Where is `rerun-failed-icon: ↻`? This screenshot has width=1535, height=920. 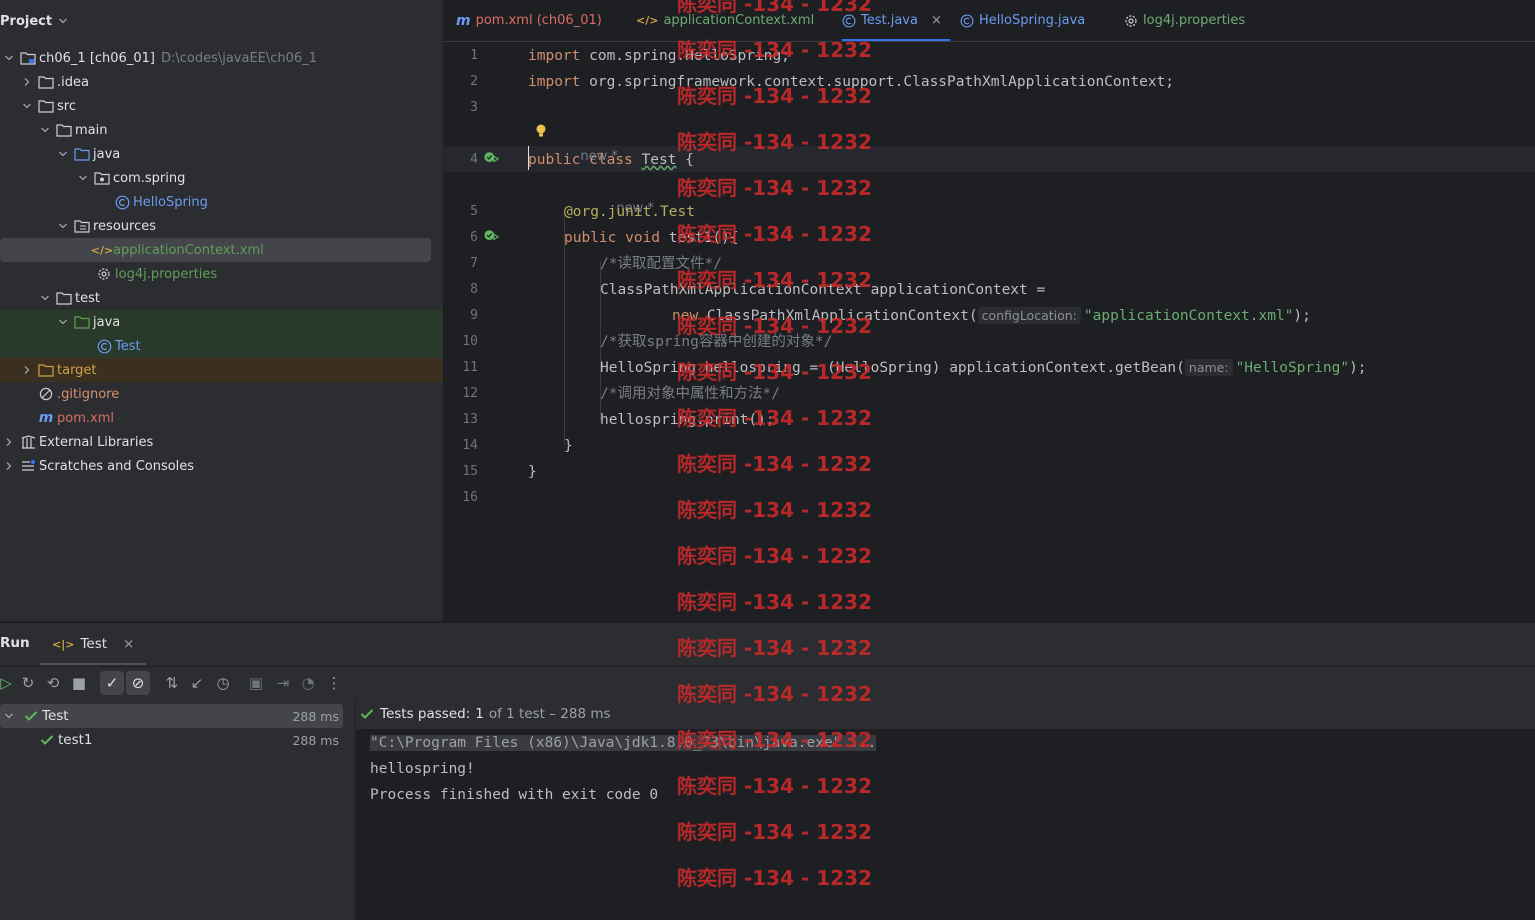
rerun-failed-icon: ↻ is located at coordinates (28, 683).